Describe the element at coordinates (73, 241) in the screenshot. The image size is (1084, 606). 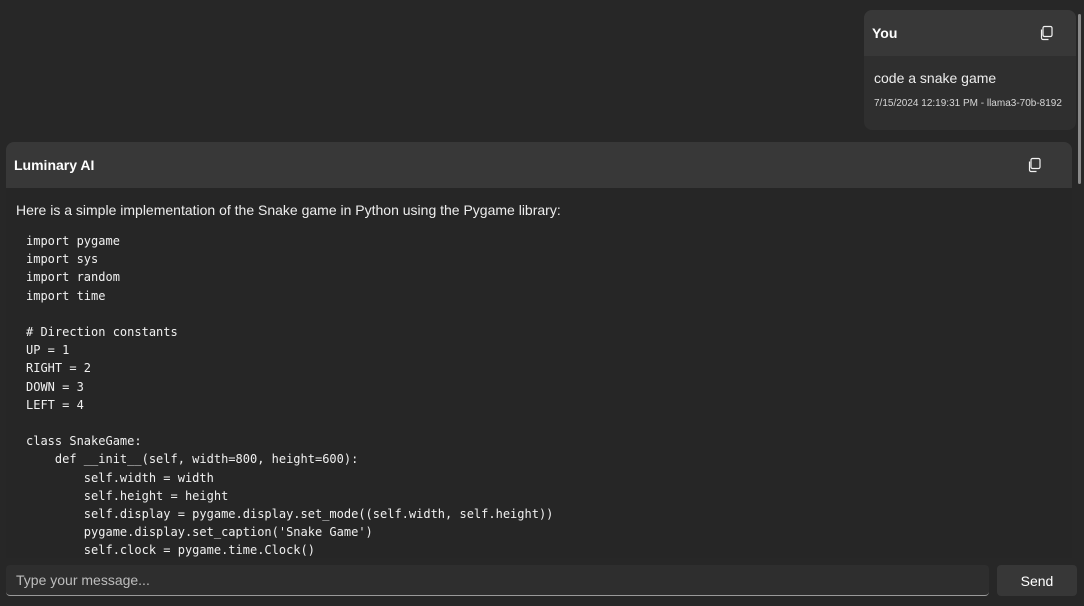
I see `code-line: import pygame` at that location.